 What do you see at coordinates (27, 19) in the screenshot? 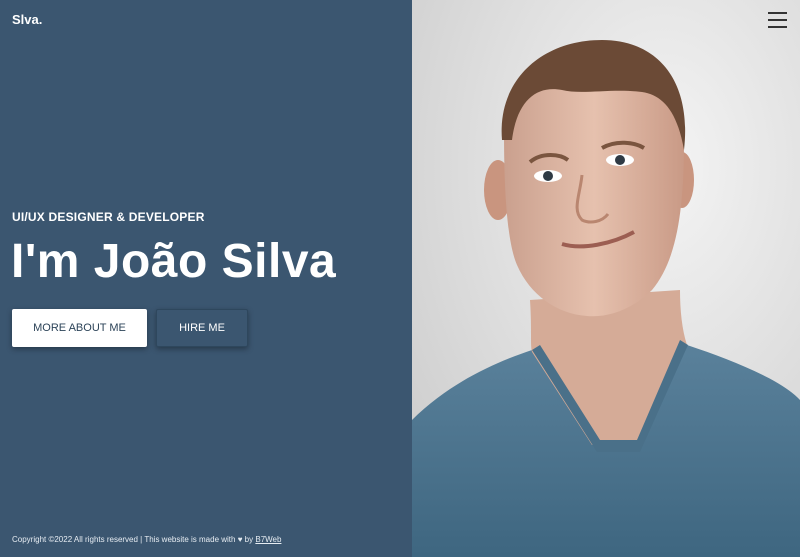
I see `site-logo: Slva.` at bounding box center [27, 19].